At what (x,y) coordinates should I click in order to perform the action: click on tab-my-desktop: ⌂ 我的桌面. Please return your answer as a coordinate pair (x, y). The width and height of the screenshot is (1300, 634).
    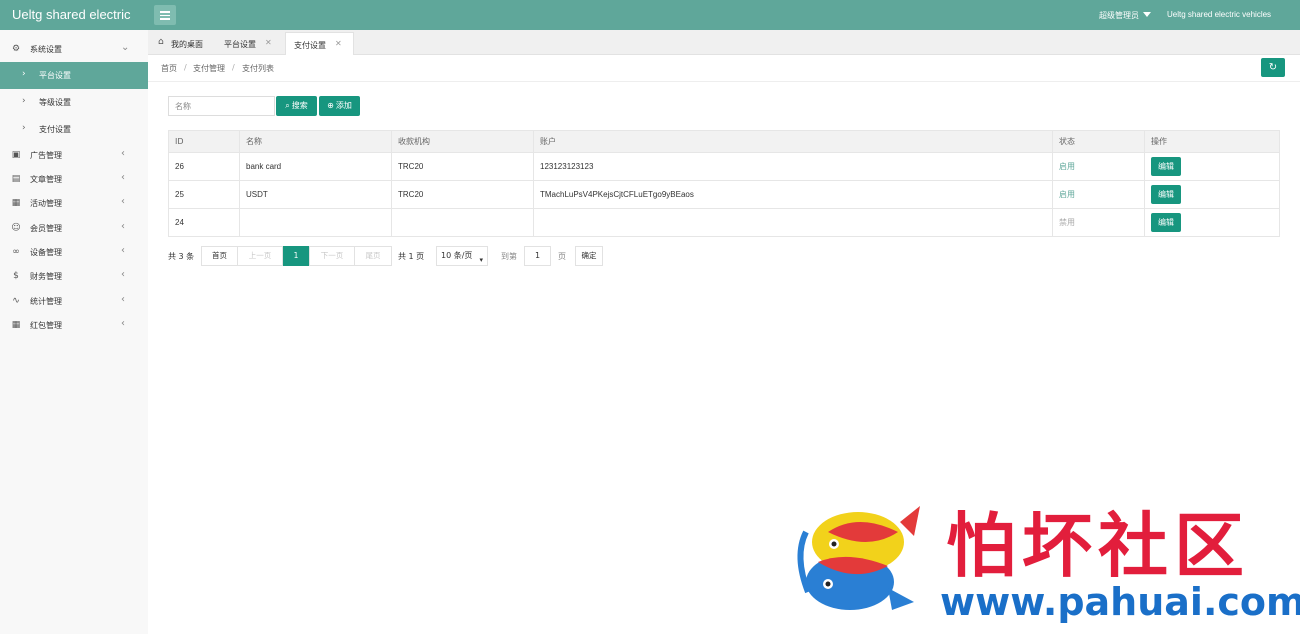
    Looking at the image, I should click on (185, 43).